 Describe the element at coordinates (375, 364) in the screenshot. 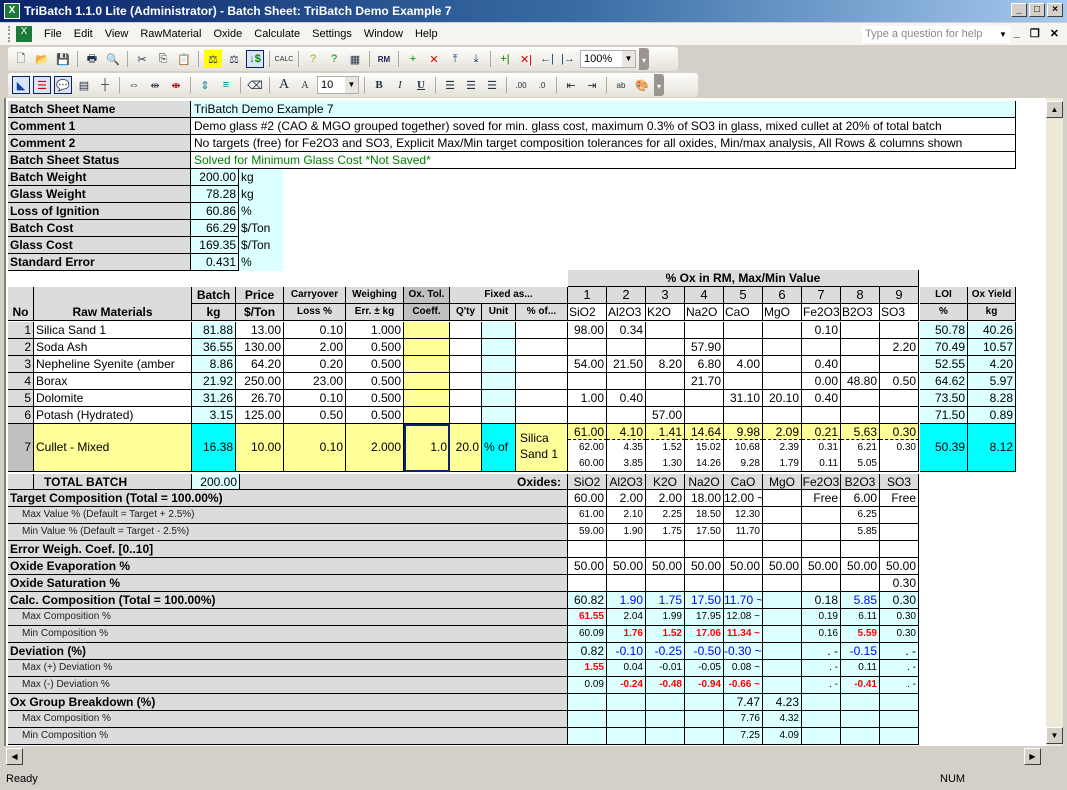

I see `weighing-error: 0.500` at that location.